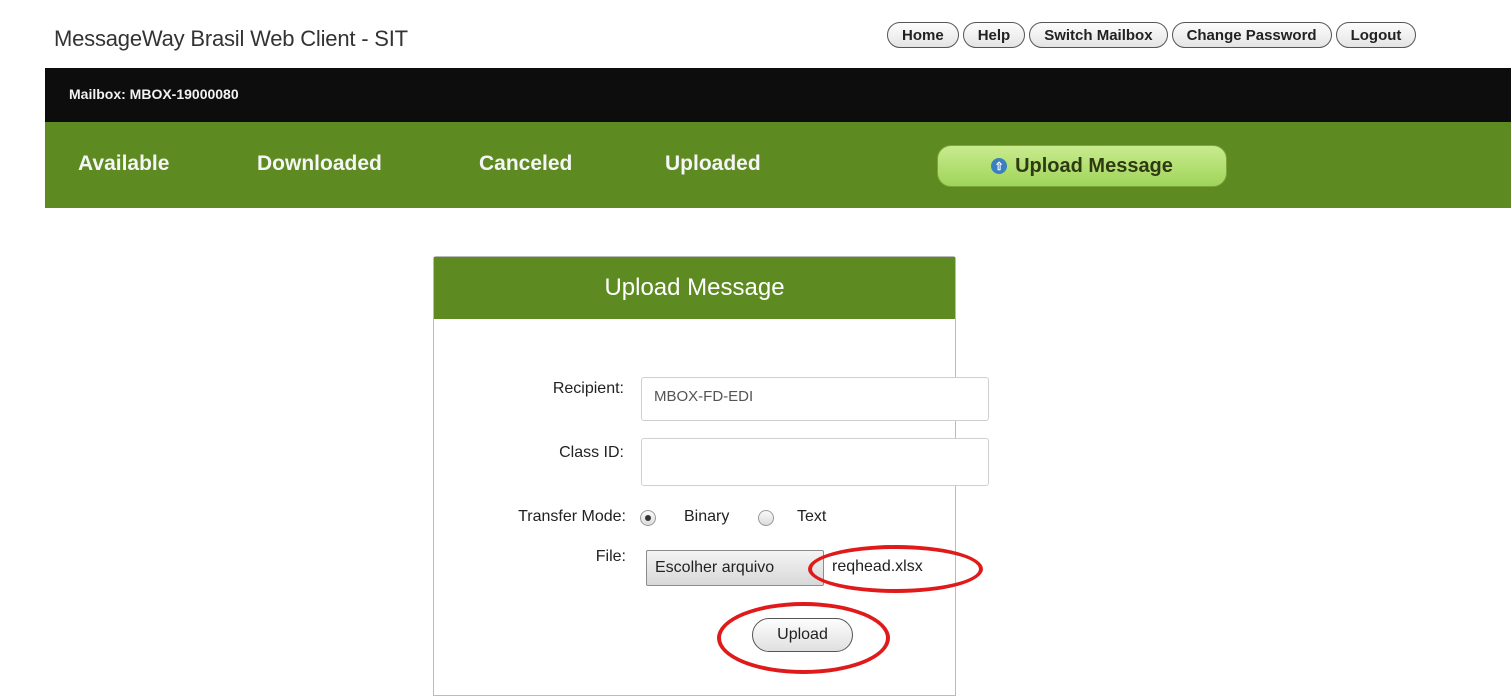 This screenshot has height=696, width=1511. I want to click on panel-title: Upload Message, so click(694, 288).